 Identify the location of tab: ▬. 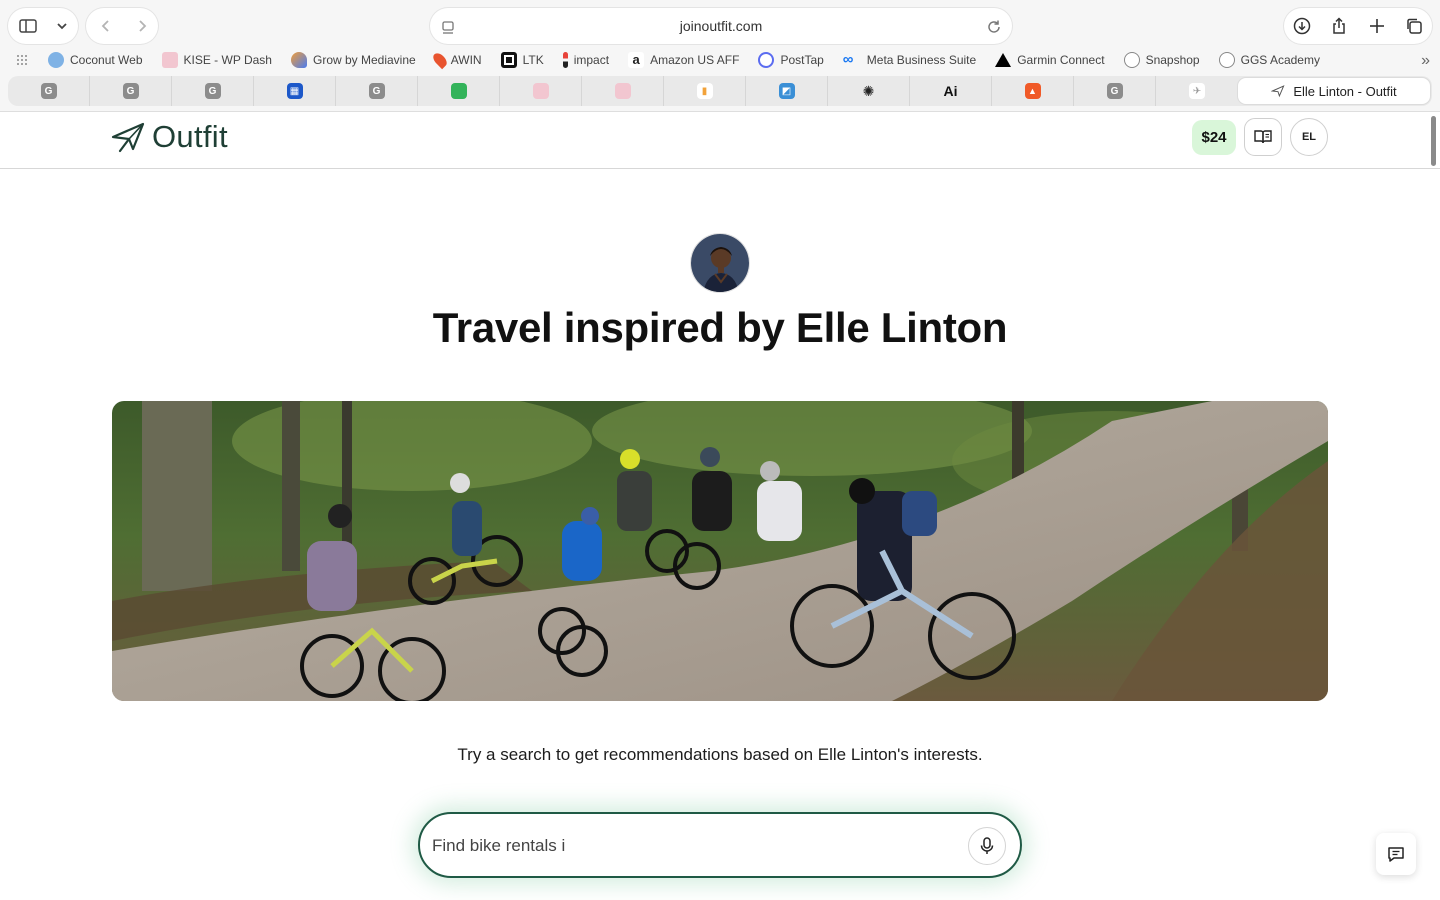
(459, 91).